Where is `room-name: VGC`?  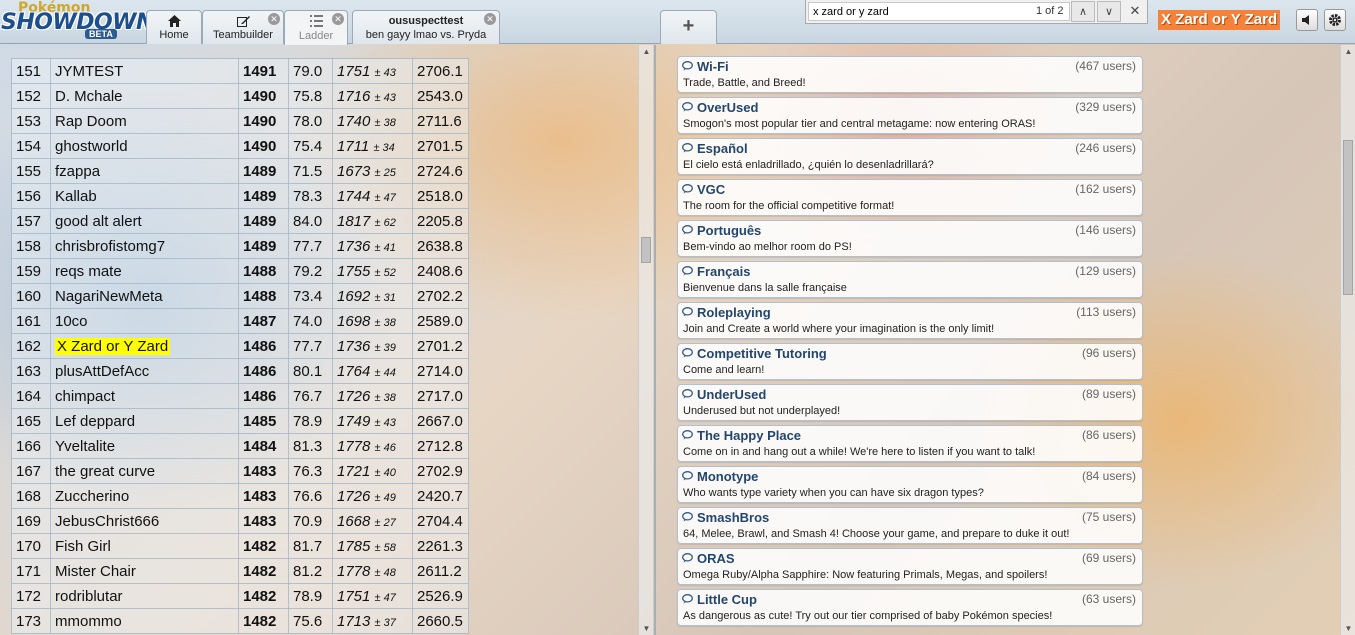 room-name: VGC is located at coordinates (703, 189).